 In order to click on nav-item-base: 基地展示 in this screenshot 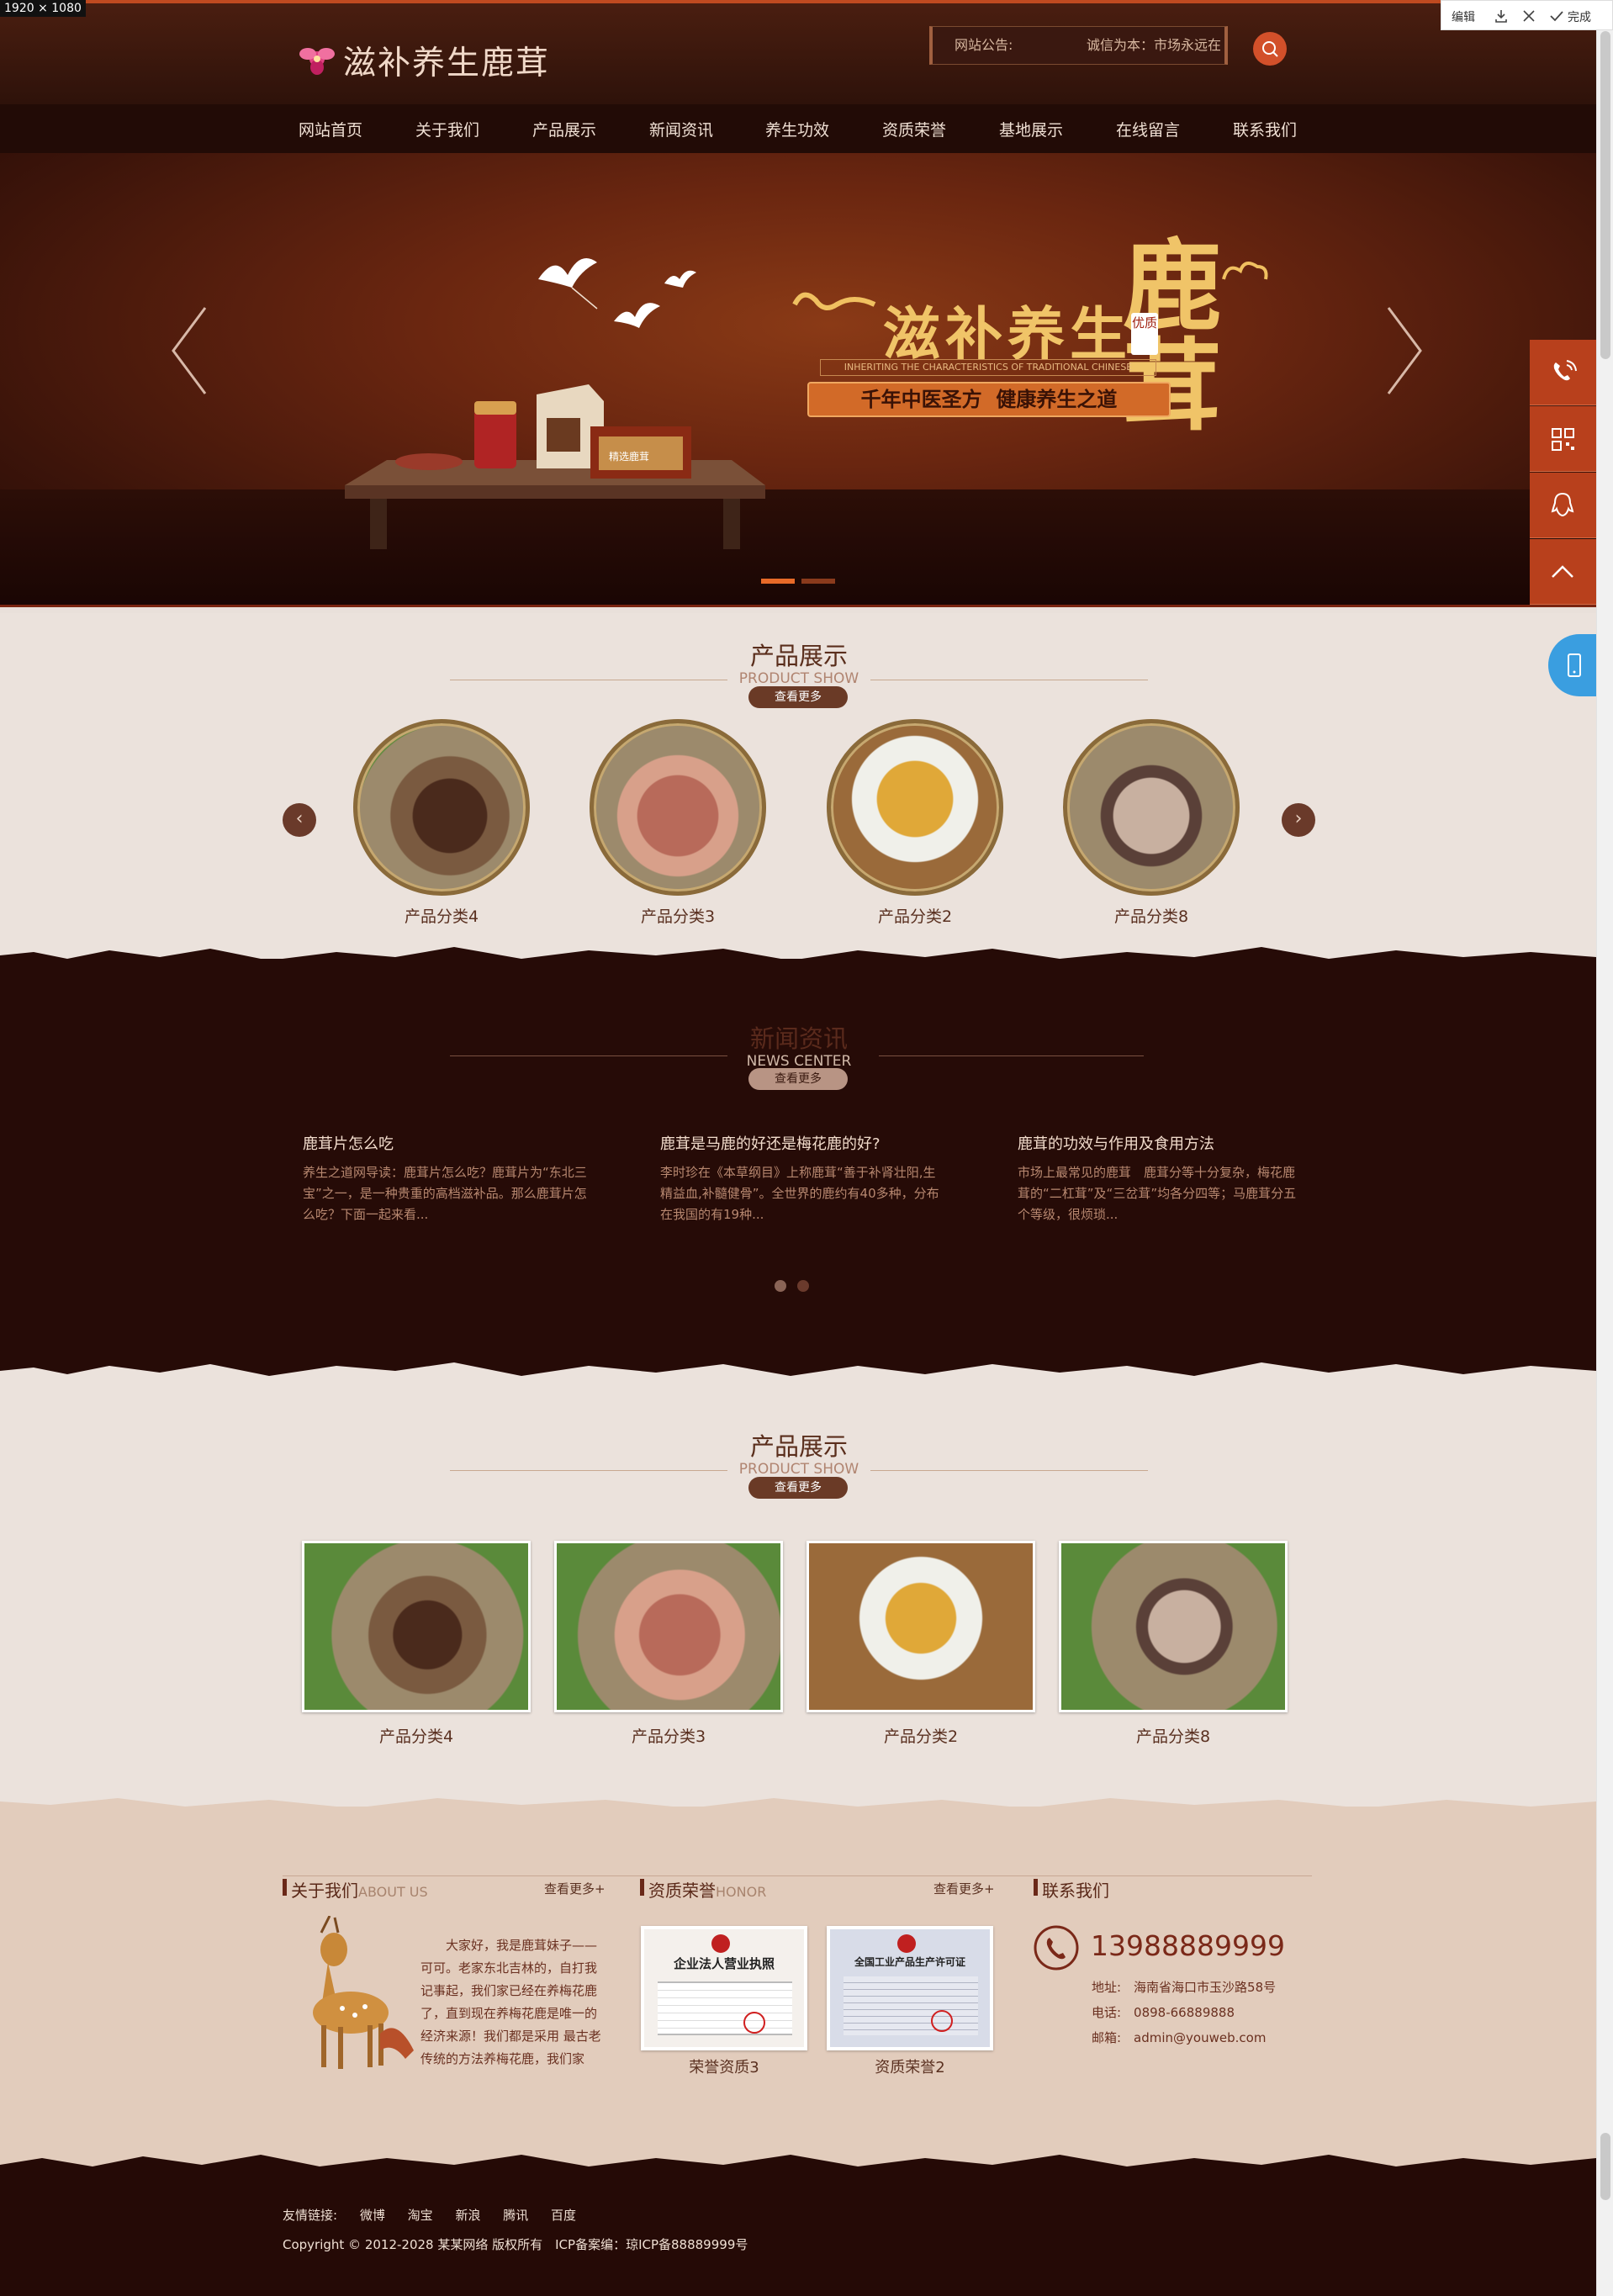, I will do `click(1031, 129)`.